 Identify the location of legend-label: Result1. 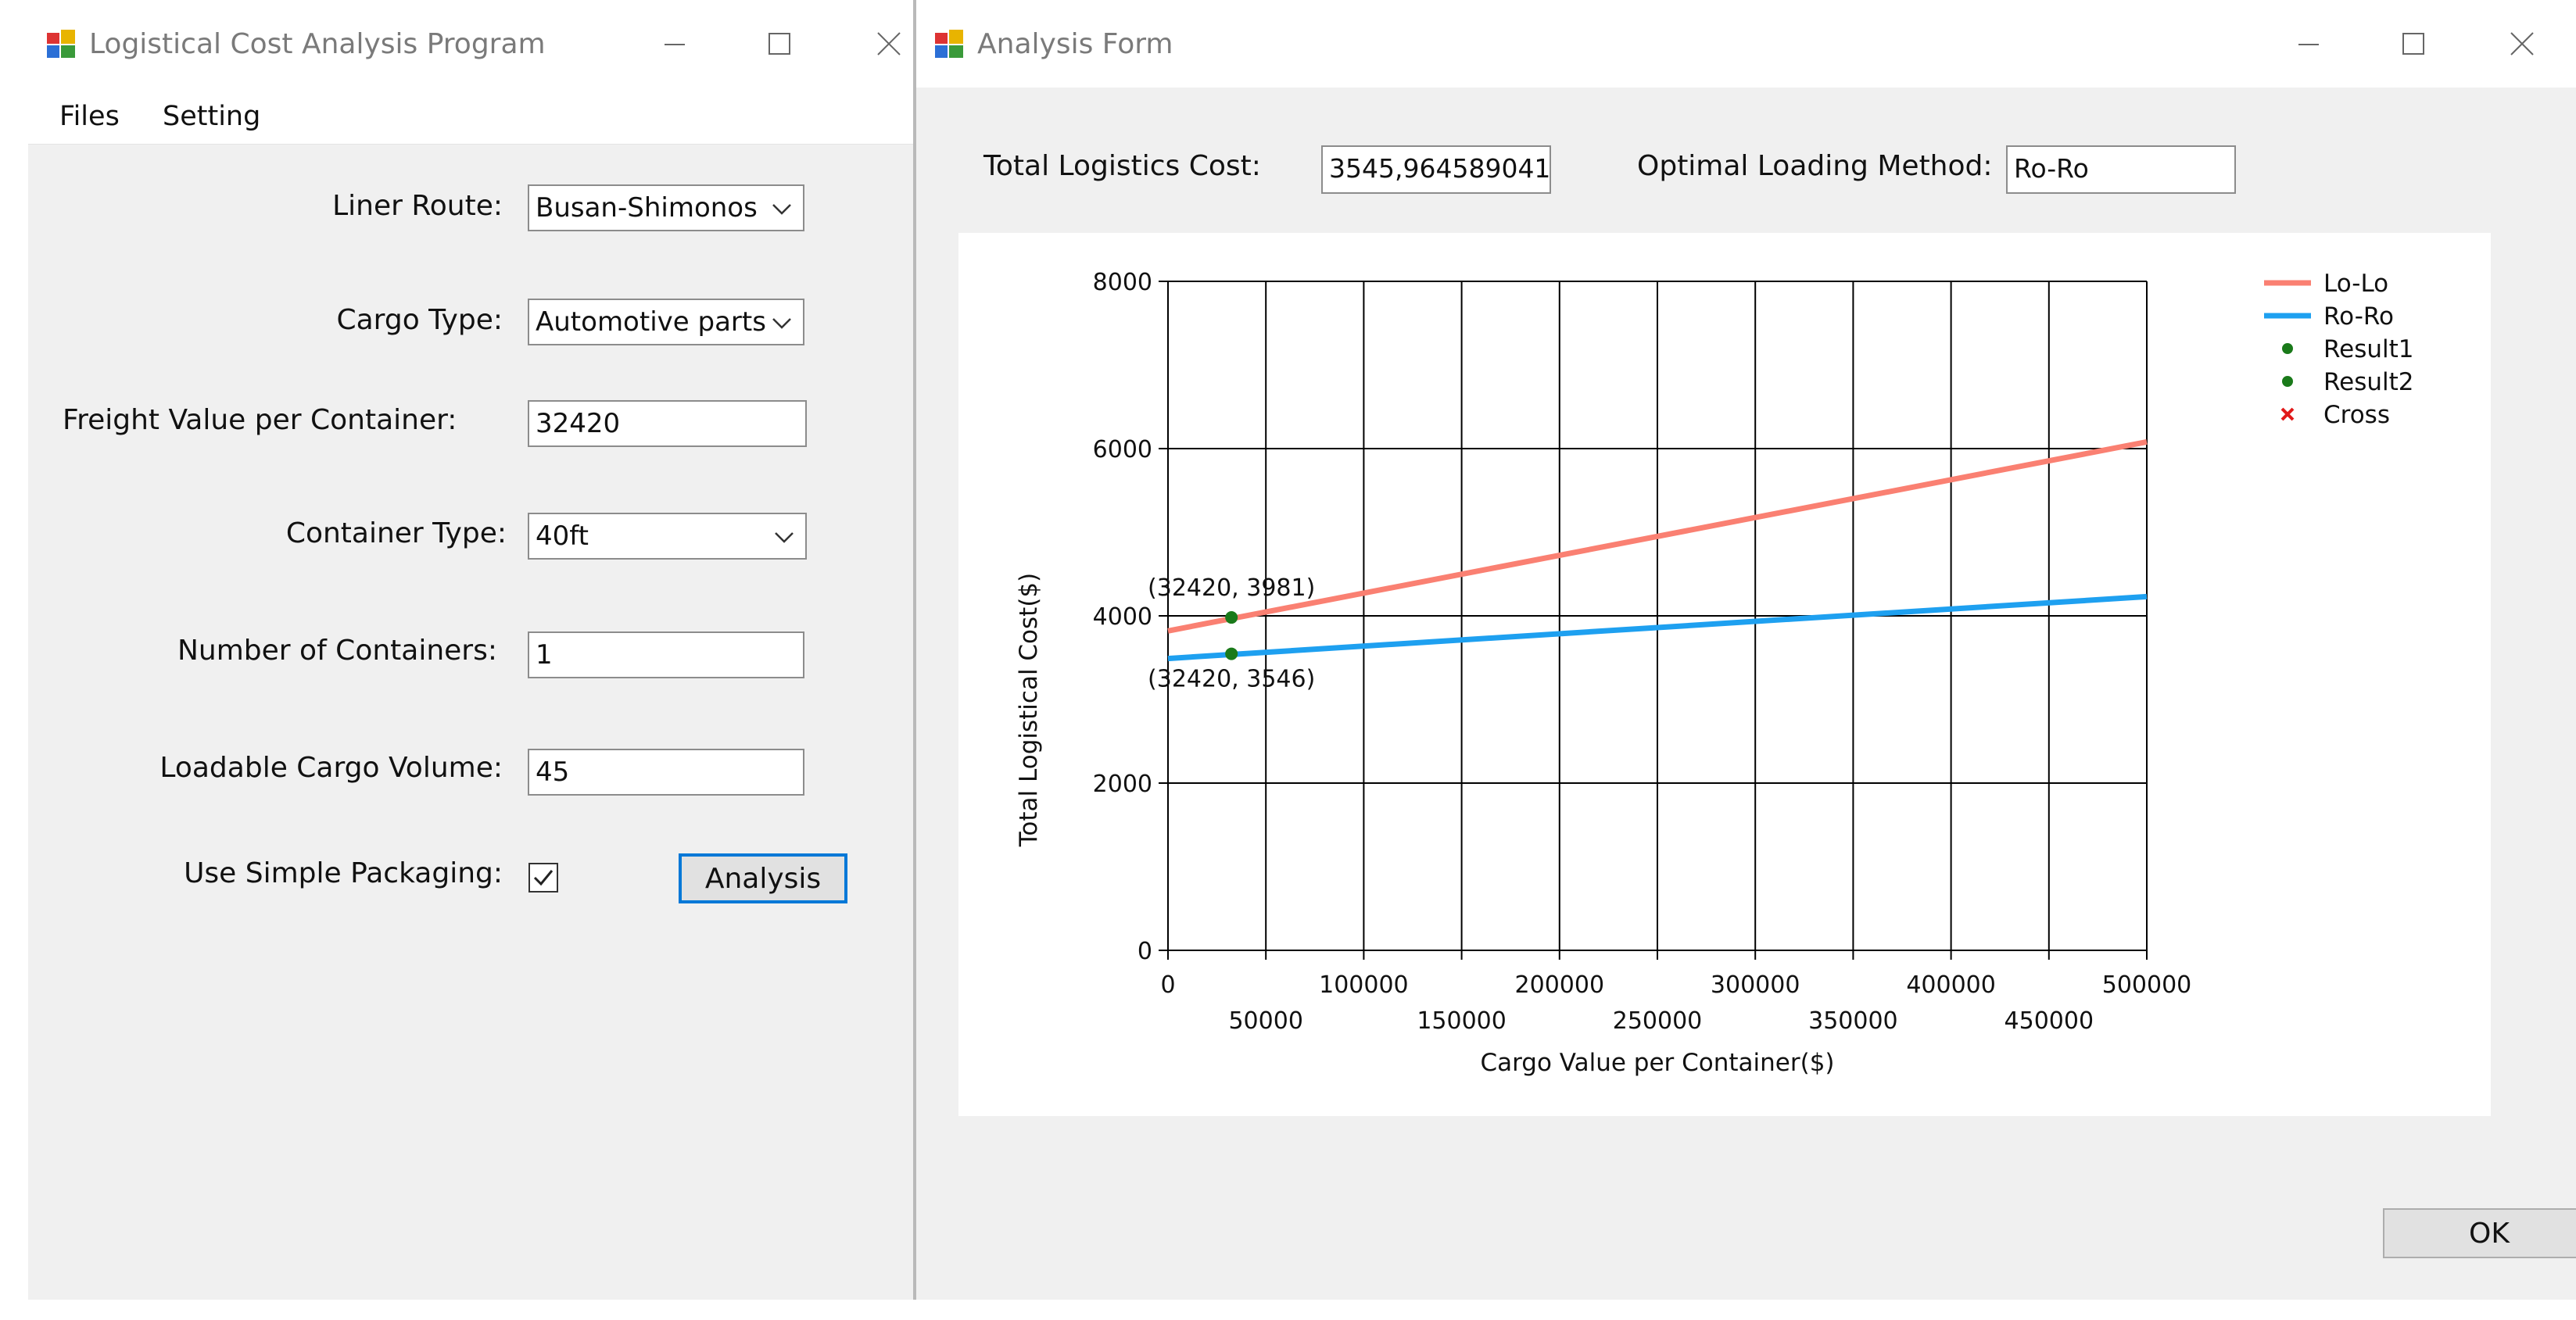
(2368, 349).